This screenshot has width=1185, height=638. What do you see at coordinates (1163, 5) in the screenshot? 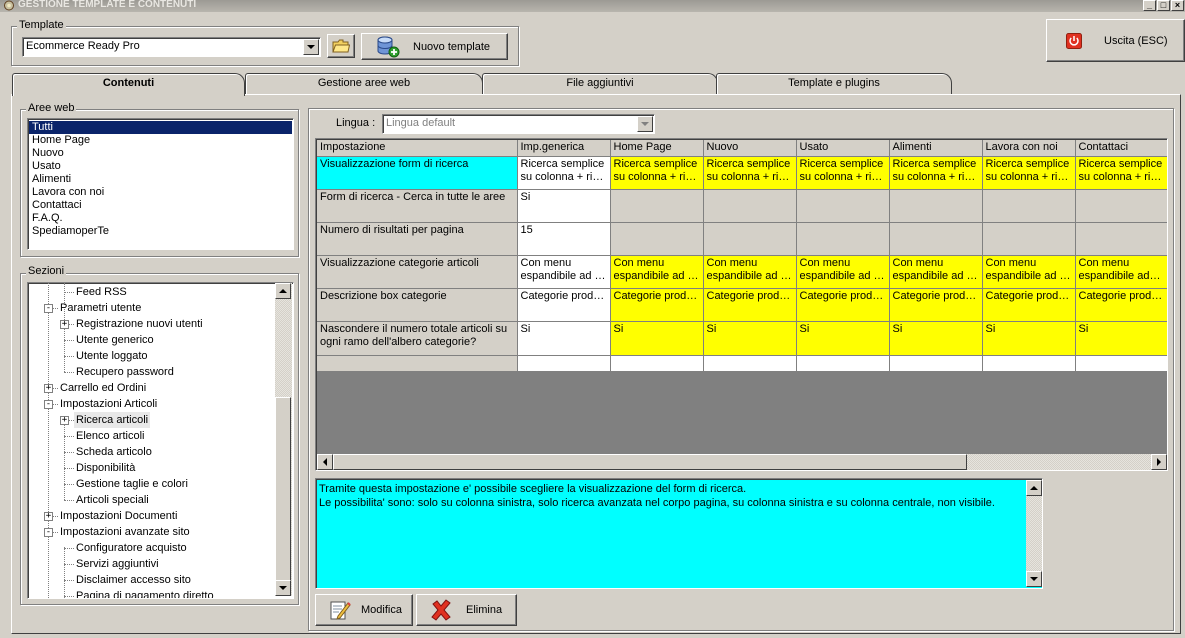
I see `maximize-button: □` at bounding box center [1163, 5].